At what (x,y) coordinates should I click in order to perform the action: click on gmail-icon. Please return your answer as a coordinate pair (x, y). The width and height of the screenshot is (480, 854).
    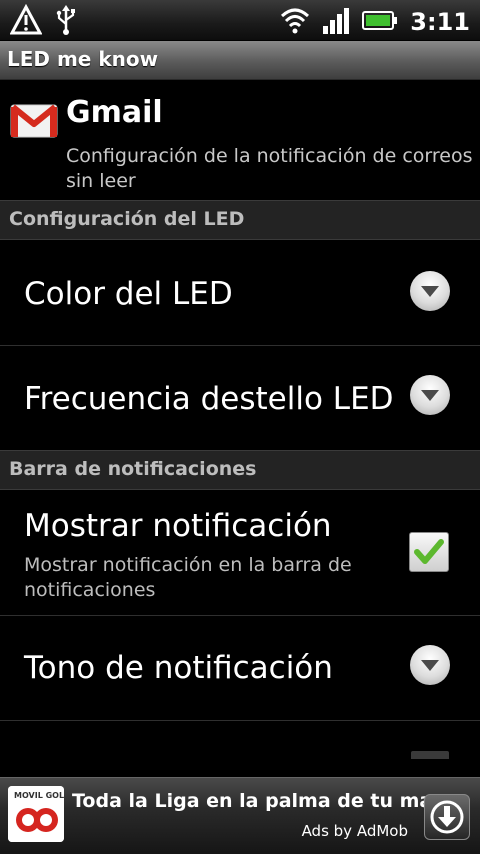
    Looking at the image, I should click on (34, 122).